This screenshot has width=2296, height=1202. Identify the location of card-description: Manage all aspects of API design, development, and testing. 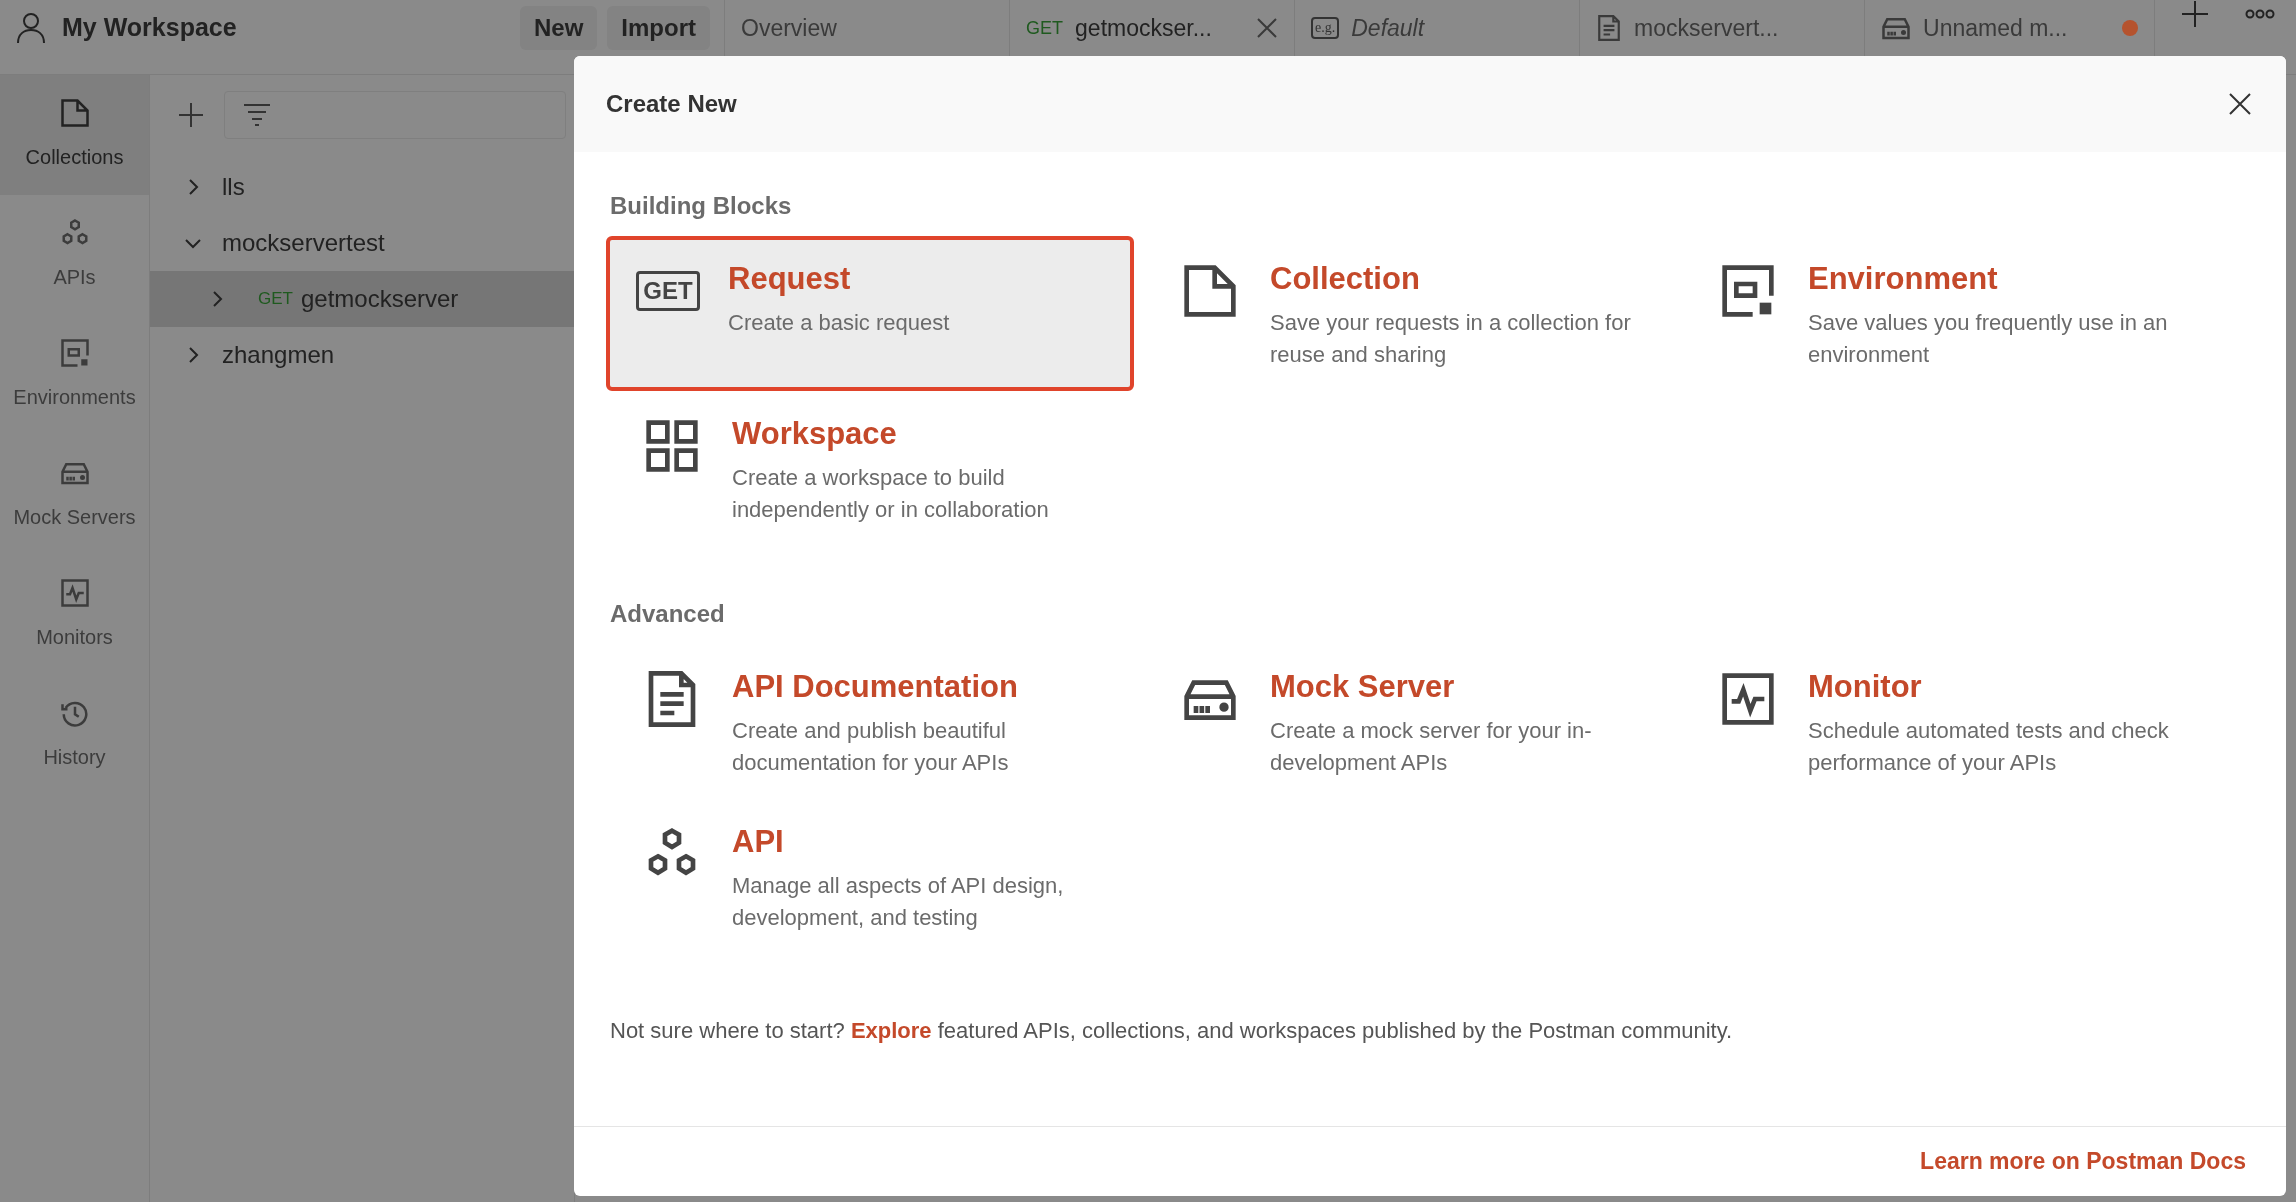
(898, 901).